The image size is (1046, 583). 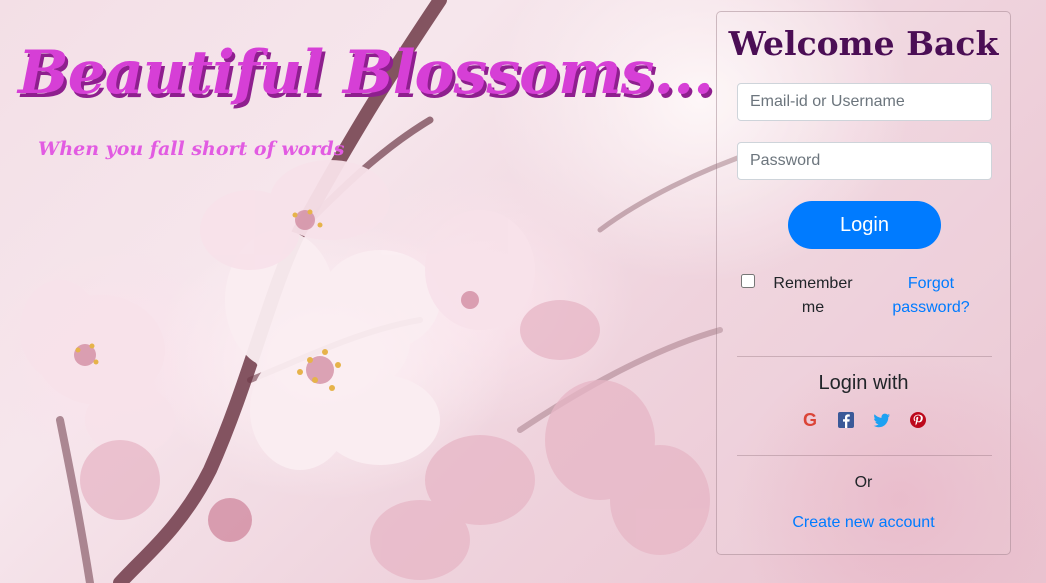 What do you see at coordinates (191, 149) in the screenshot?
I see `brand-subtitle: When you fall short of words` at bounding box center [191, 149].